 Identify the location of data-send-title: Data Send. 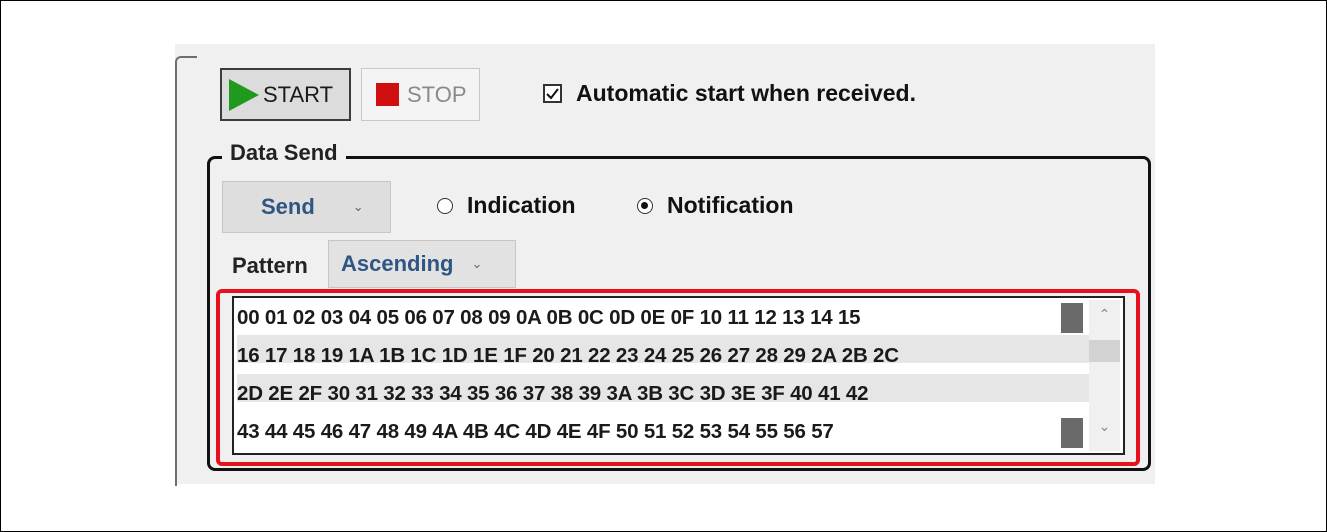
(284, 153).